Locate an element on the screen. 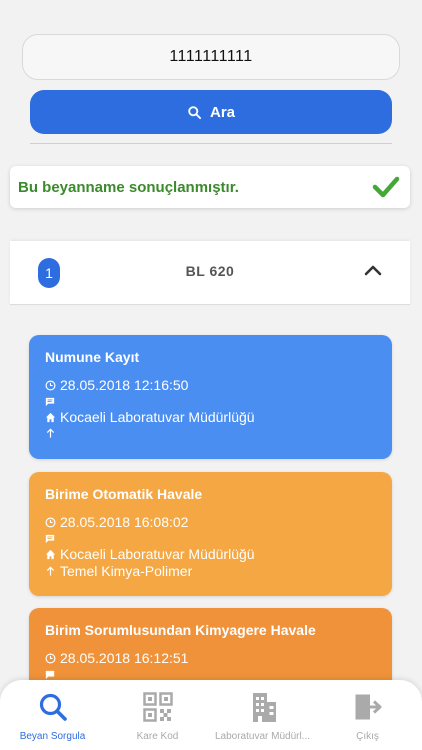  search-input-value: 1111111111 is located at coordinates (211, 56).